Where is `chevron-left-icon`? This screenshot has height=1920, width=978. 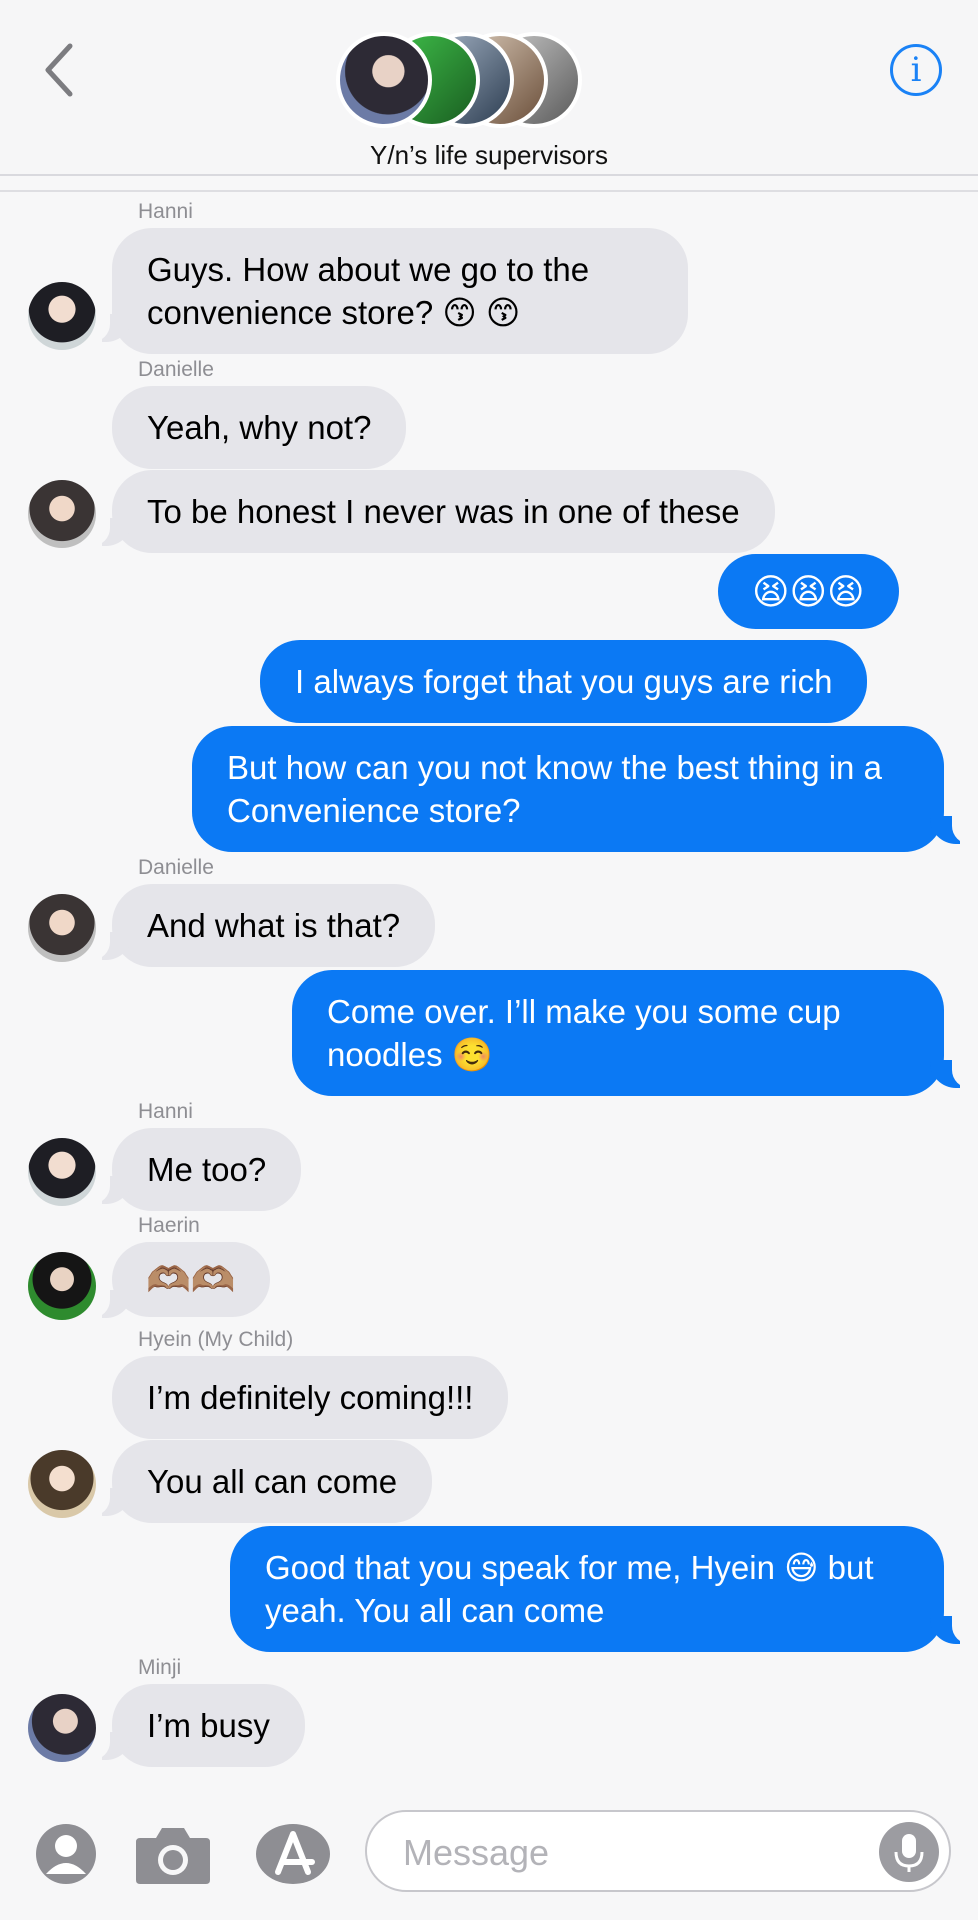
chevron-left-icon is located at coordinates (60, 70).